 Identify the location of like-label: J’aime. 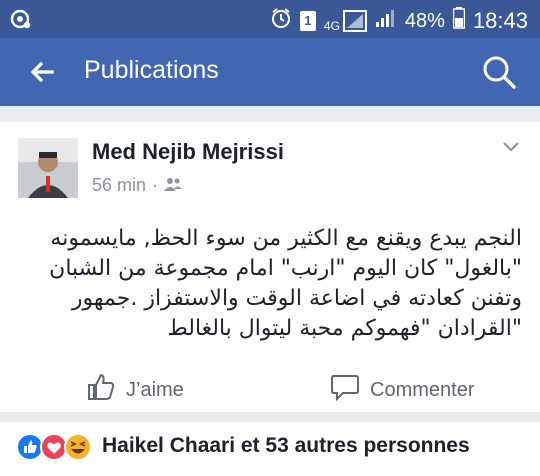
(155, 389).